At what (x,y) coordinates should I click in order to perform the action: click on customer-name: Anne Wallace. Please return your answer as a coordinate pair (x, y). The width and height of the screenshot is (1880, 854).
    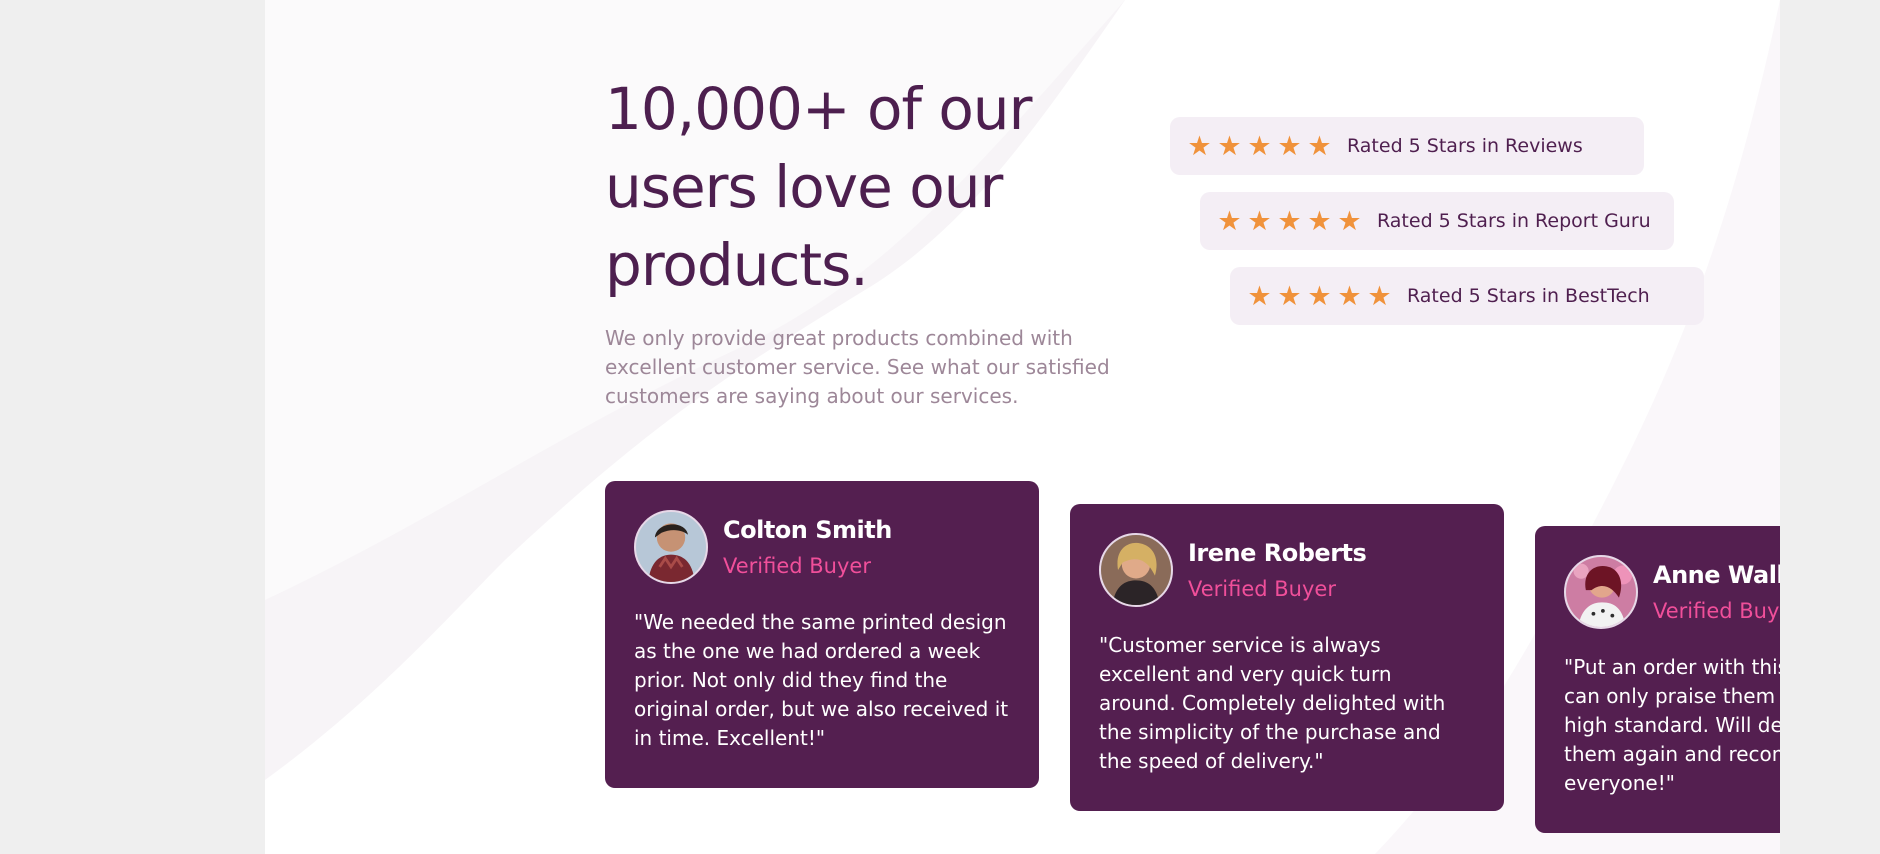
    Looking at the image, I should click on (1716, 575).